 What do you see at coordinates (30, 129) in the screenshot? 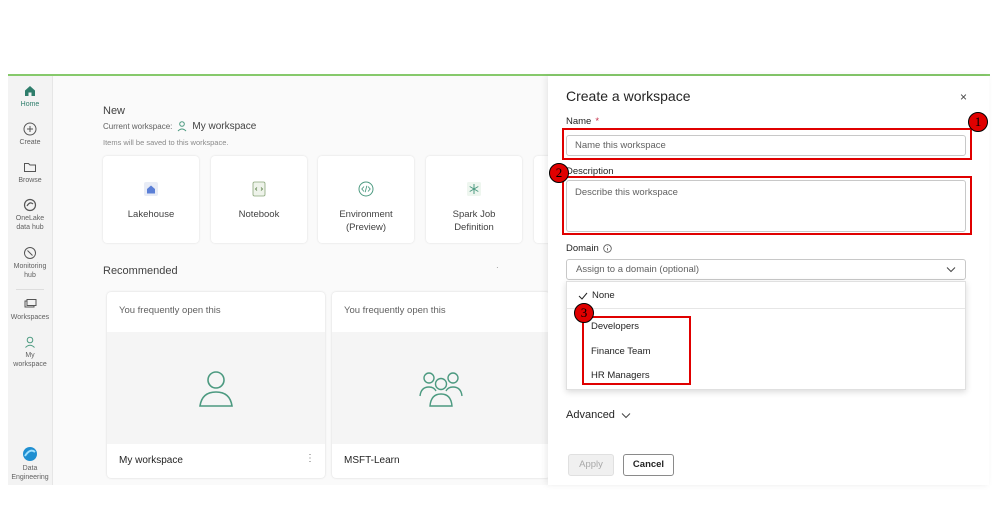
I see `plus-circle-icon` at bounding box center [30, 129].